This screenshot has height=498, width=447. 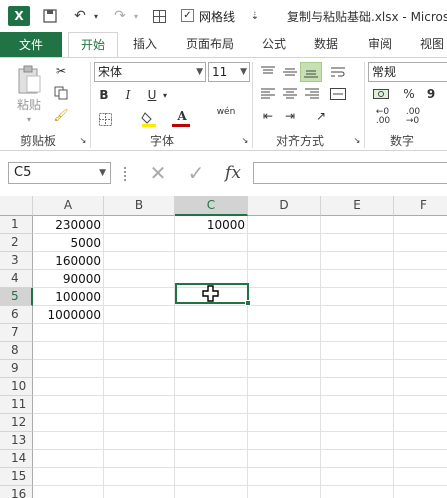 I want to click on bold-button: B, so click(x=104, y=95).